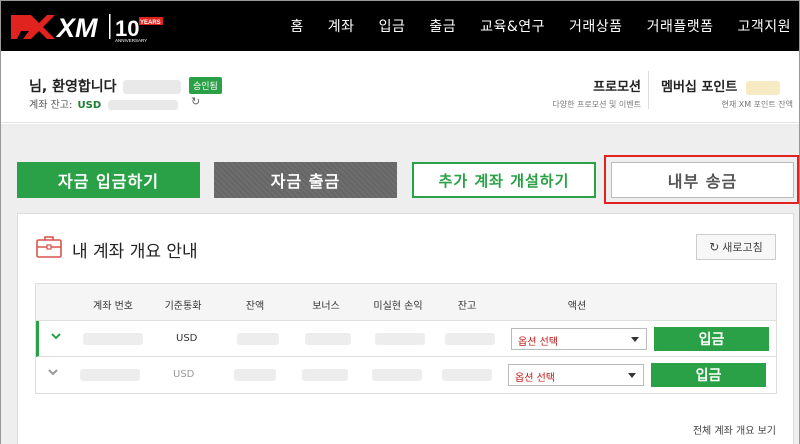 The image size is (800, 444). I want to click on column-header: 잔고, so click(467, 306).